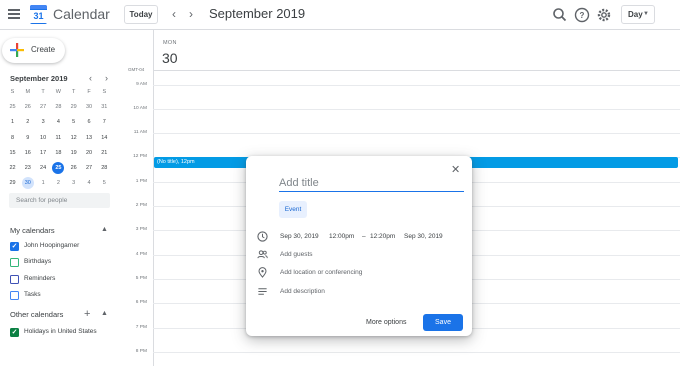 Image resolution: width=680 pixels, height=366 pixels. Describe the element at coordinates (293, 209) in the screenshot. I see `event-type-tab: Event` at that location.